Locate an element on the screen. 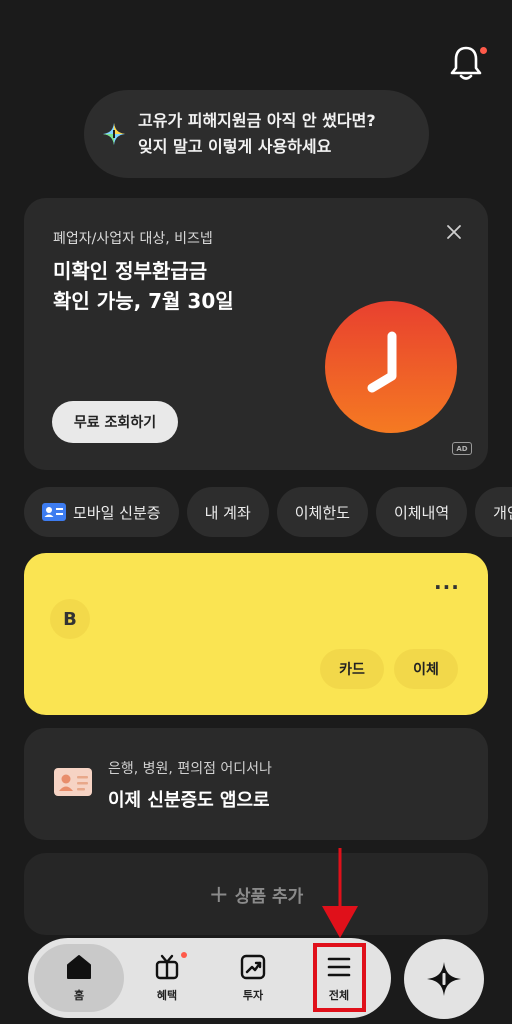 This screenshot has height=1024, width=512. close-icon is located at coordinates (454, 232).